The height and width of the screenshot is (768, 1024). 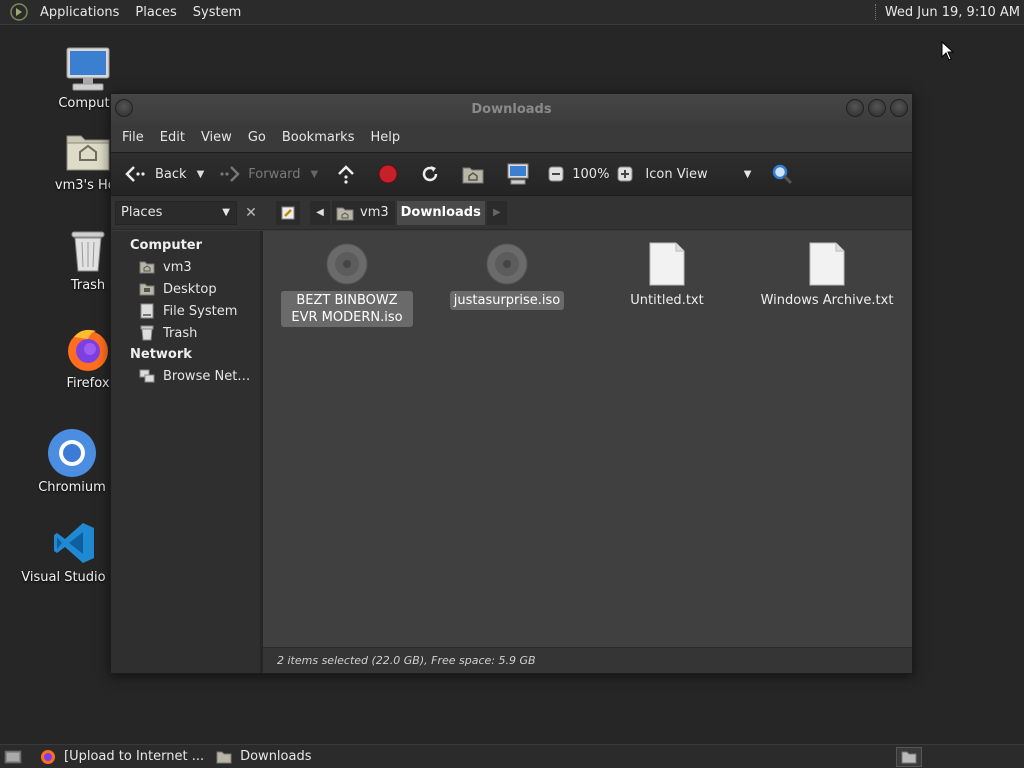 I want to click on view-mode-value: Icon View, so click(x=676, y=174).